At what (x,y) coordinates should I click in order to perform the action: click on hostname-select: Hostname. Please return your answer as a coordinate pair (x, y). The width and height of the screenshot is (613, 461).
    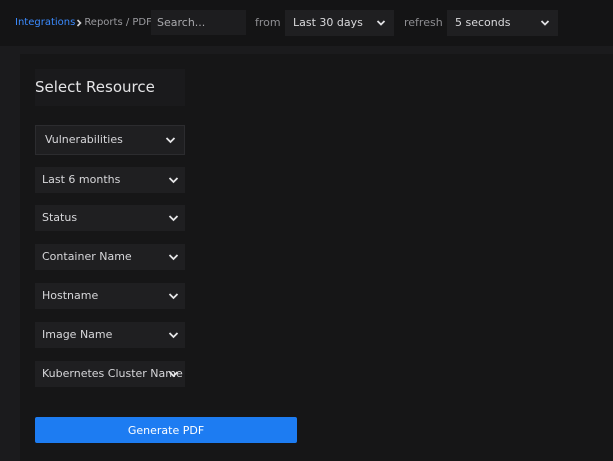
    Looking at the image, I should click on (110, 296).